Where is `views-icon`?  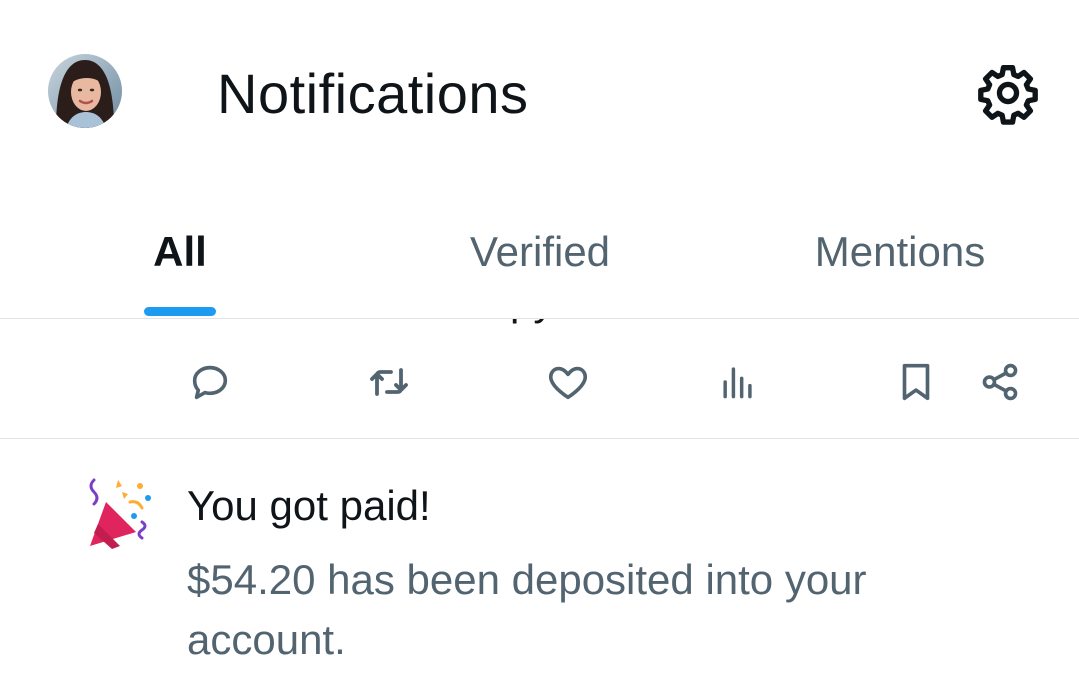 views-icon is located at coordinates (737, 383).